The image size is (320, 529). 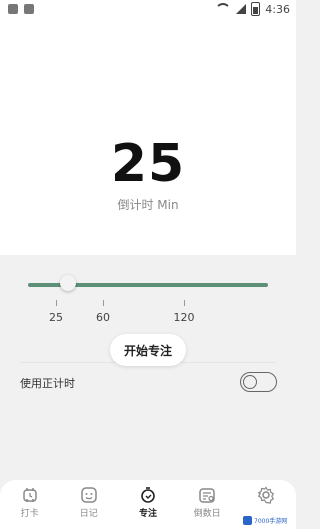 What do you see at coordinates (13, 9) in the screenshot?
I see `notification-icon` at bounding box center [13, 9].